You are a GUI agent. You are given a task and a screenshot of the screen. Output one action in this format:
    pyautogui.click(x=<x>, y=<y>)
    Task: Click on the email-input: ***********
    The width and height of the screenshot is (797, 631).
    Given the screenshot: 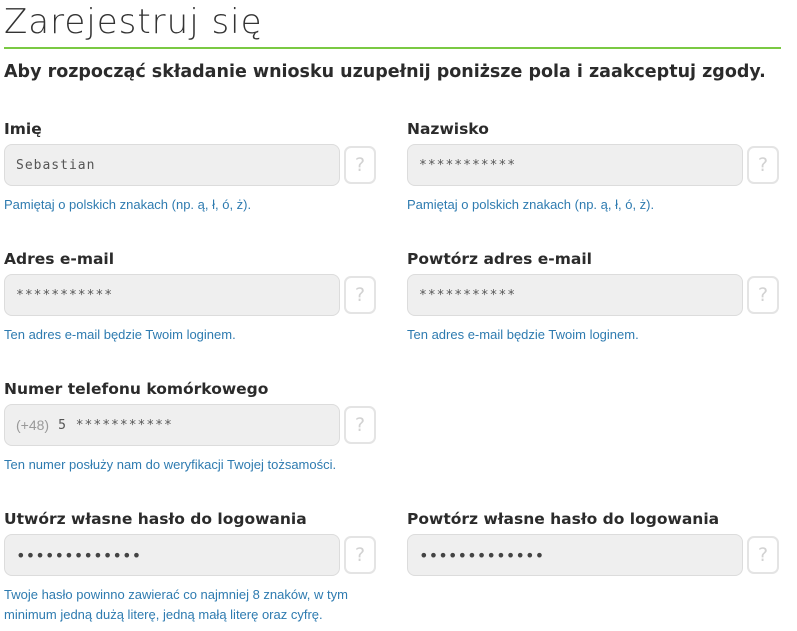 What is the action you would take?
    pyautogui.click(x=172, y=295)
    